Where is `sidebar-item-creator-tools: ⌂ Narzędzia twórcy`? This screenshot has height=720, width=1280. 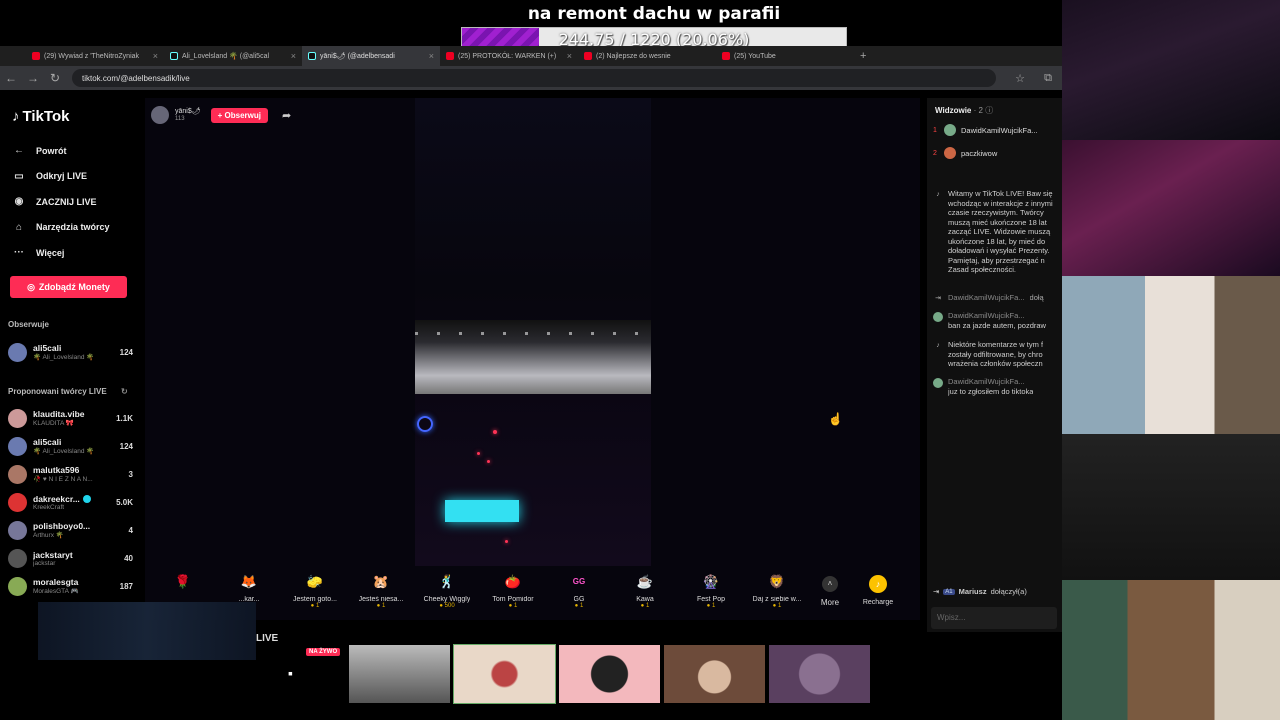
sidebar-item-creator-tools: ⌂ Narzędzia twórcy is located at coordinates (74, 228).